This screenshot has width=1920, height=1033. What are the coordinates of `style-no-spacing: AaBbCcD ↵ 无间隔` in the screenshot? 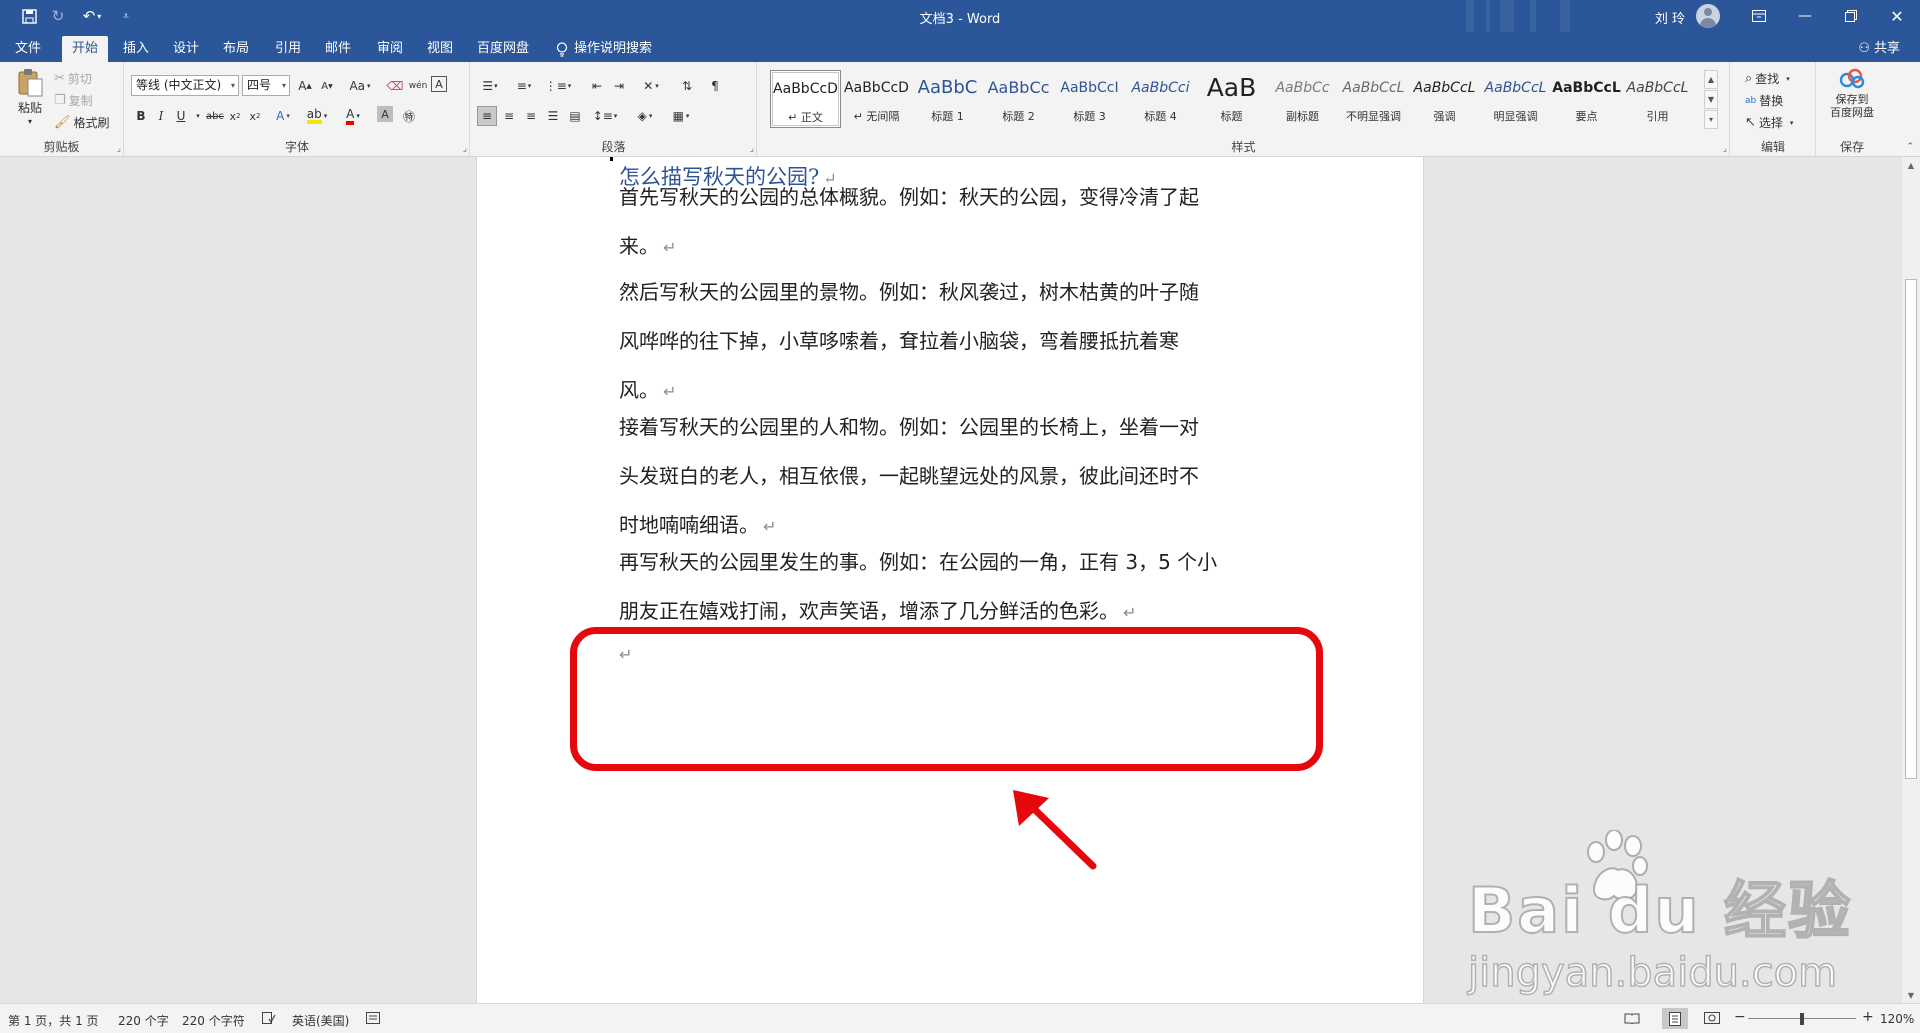 It's located at (876, 99).